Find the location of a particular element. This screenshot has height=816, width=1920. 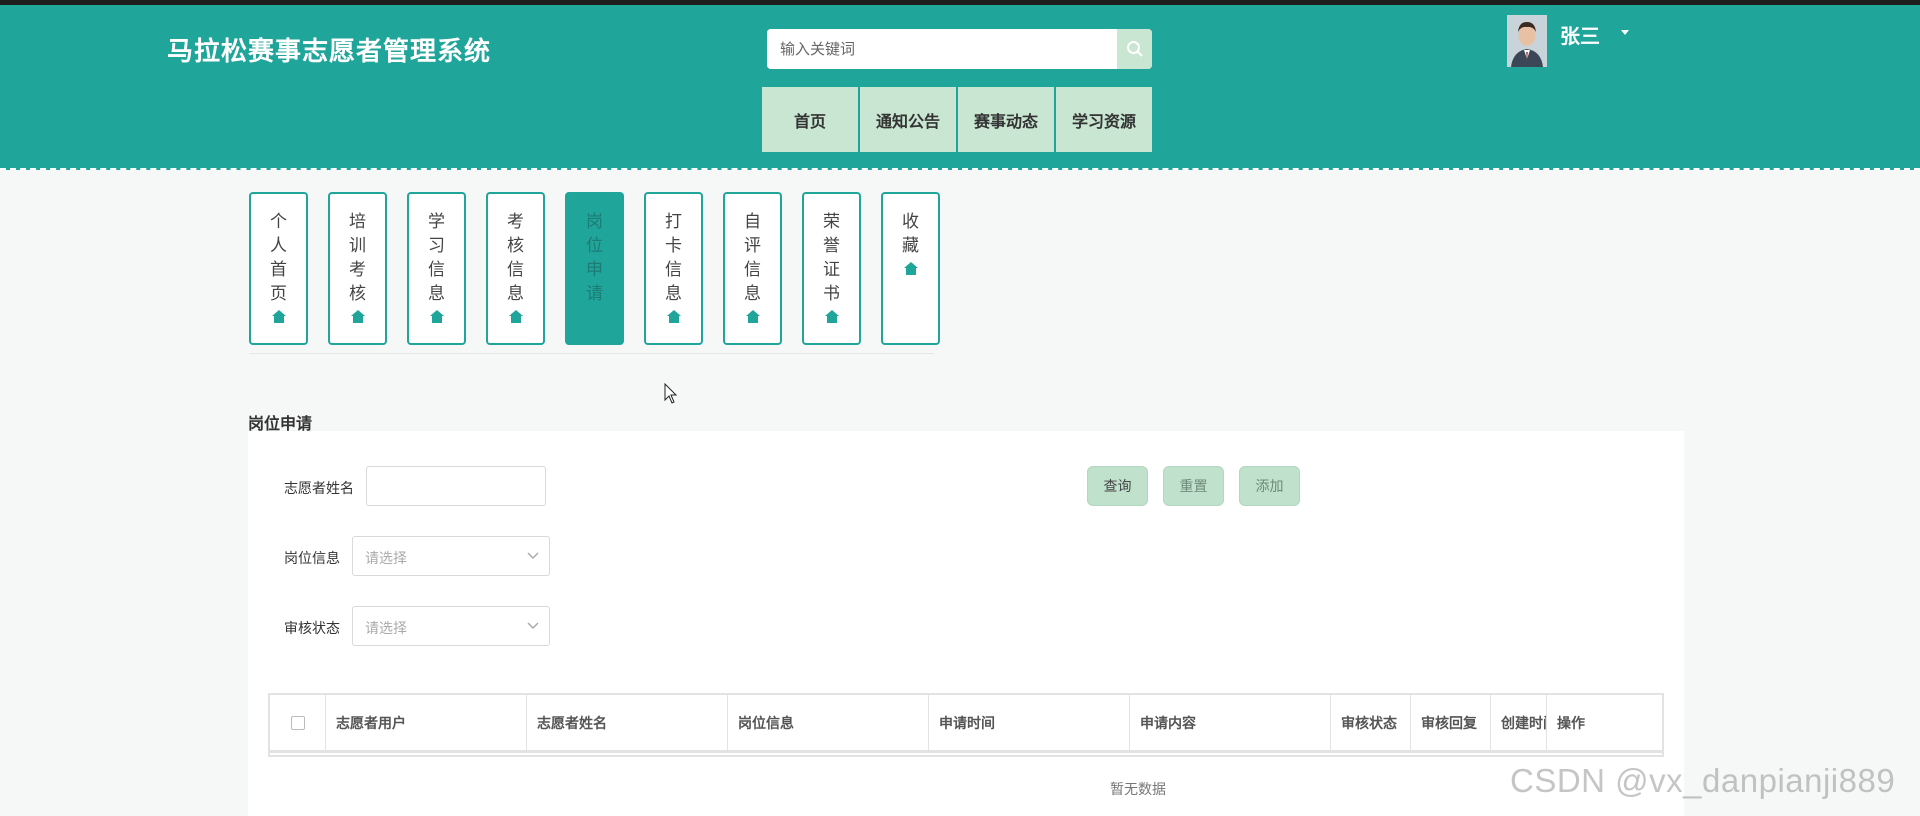

nav-learning-resources: 学习资源 is located at coordinates (1104, 119).